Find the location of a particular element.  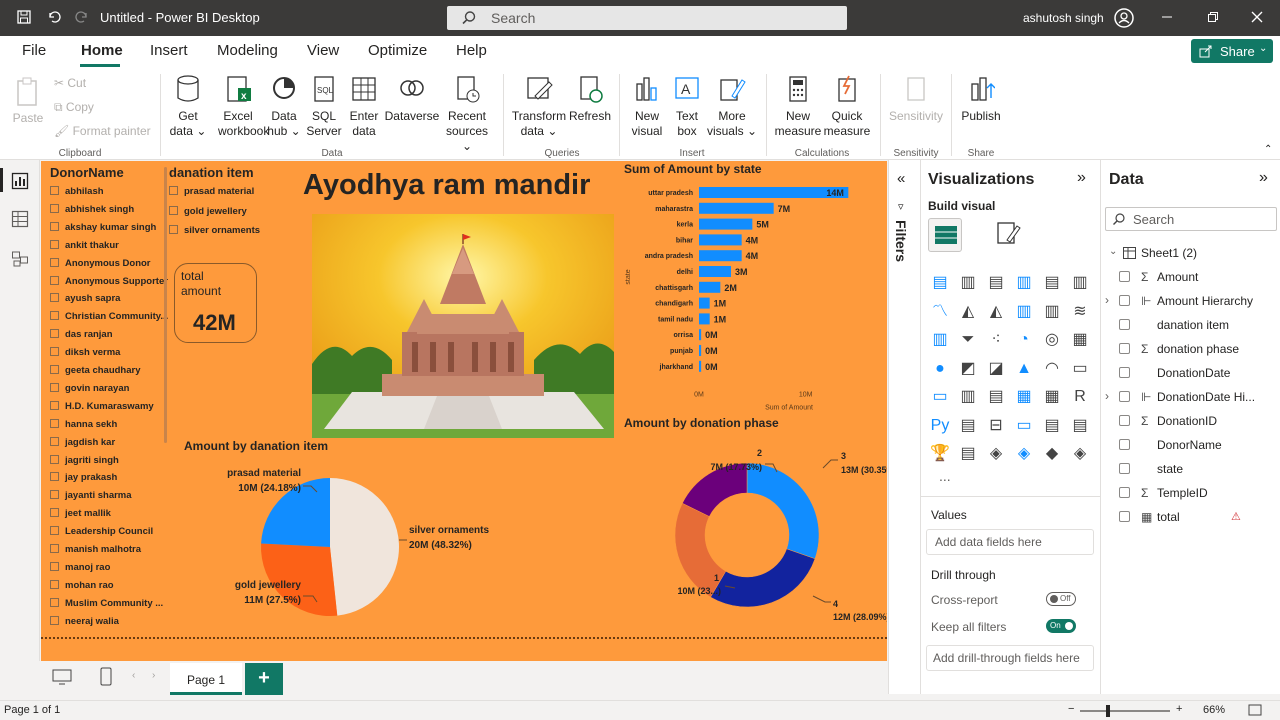

refresh-button: Refresh is located at coordinates (590, 99).